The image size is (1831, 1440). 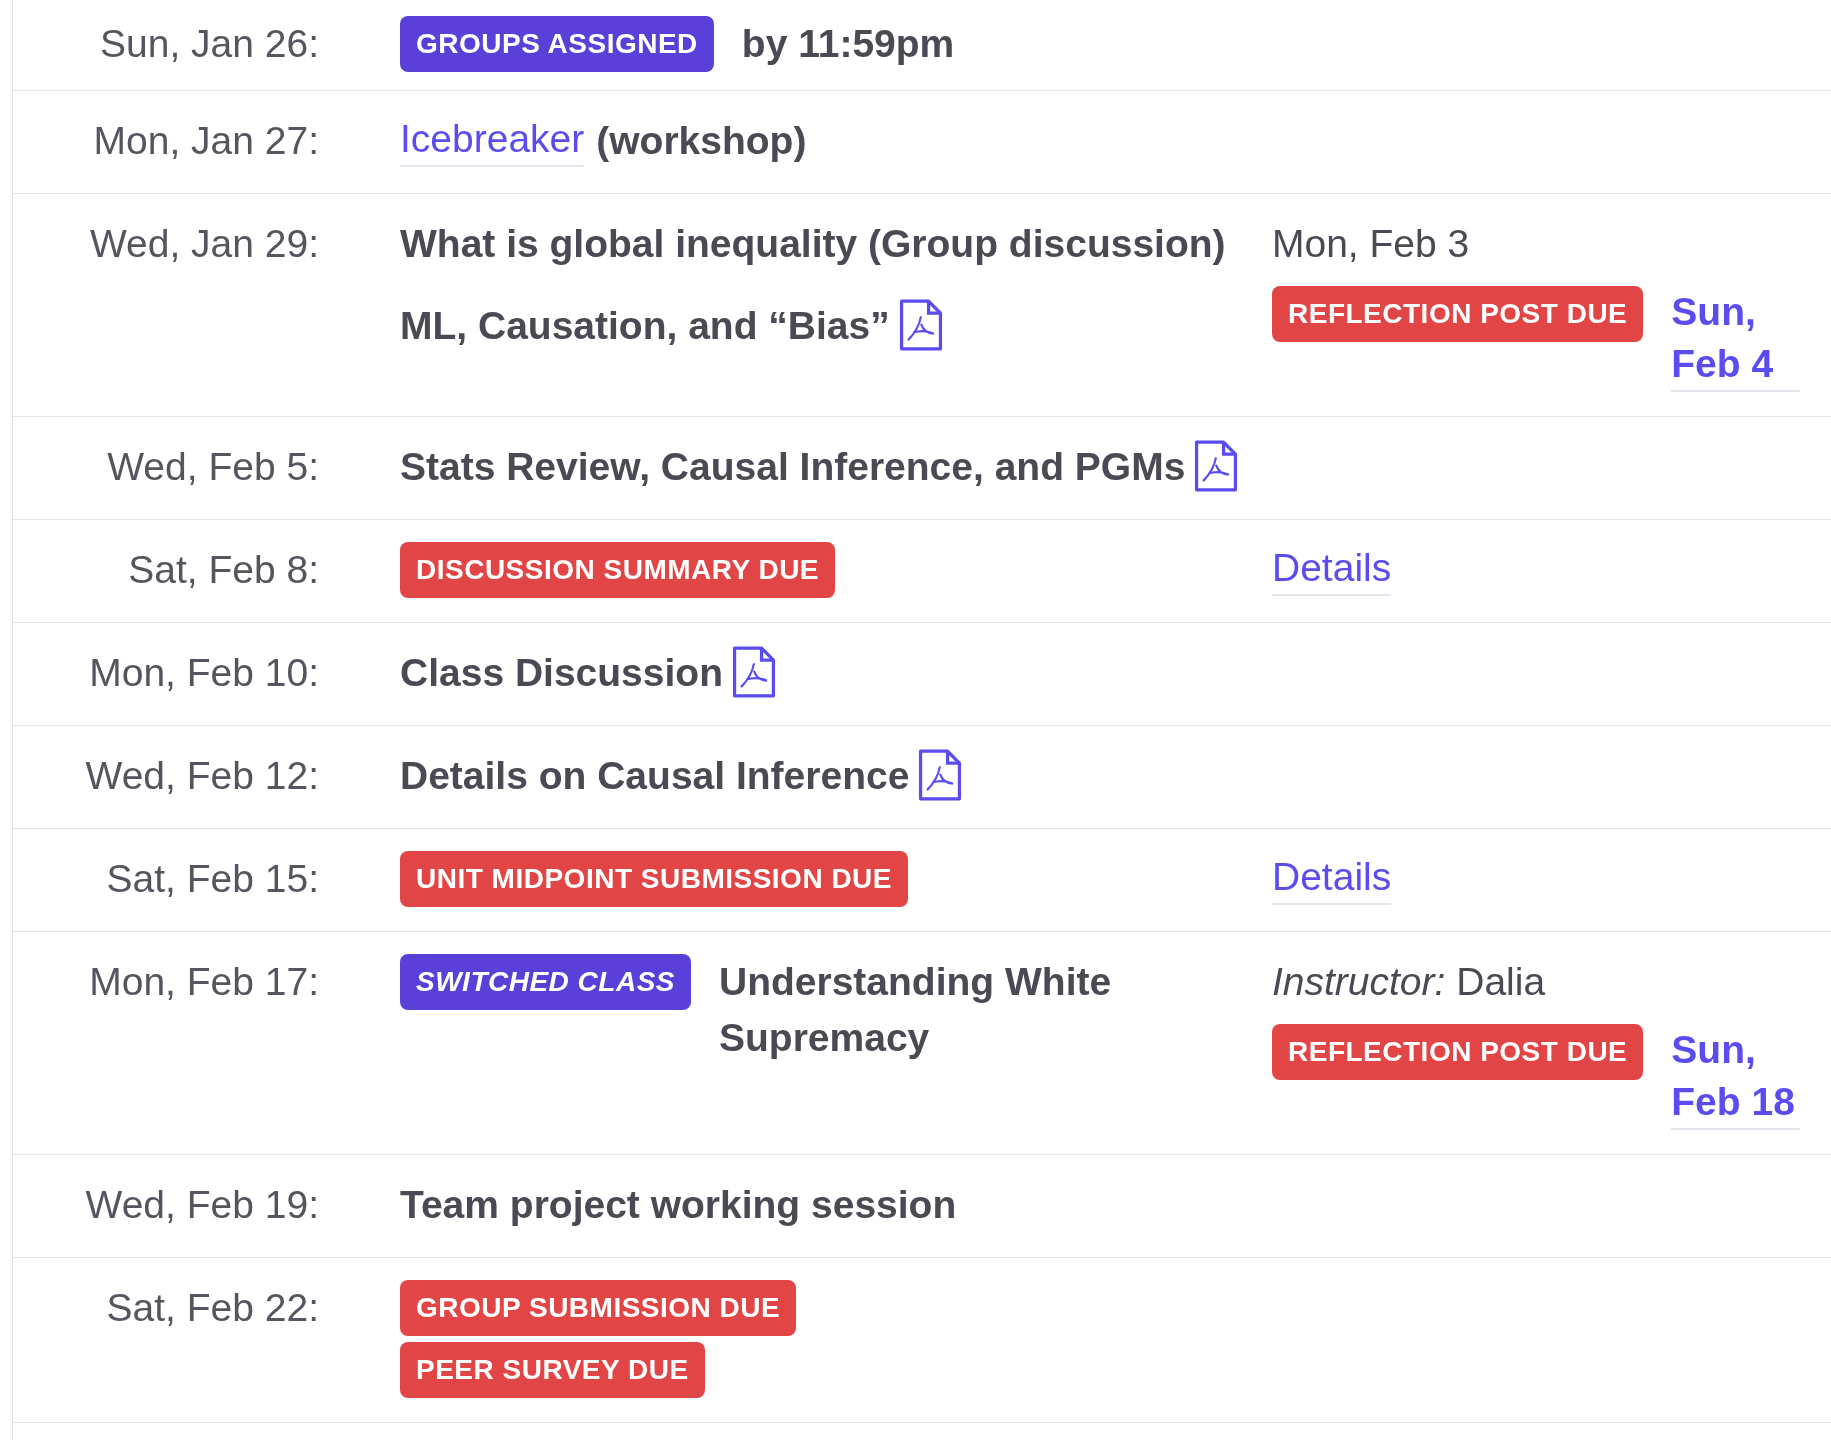 I want to click on link: Icebreaker, so click(x=492, y=140).